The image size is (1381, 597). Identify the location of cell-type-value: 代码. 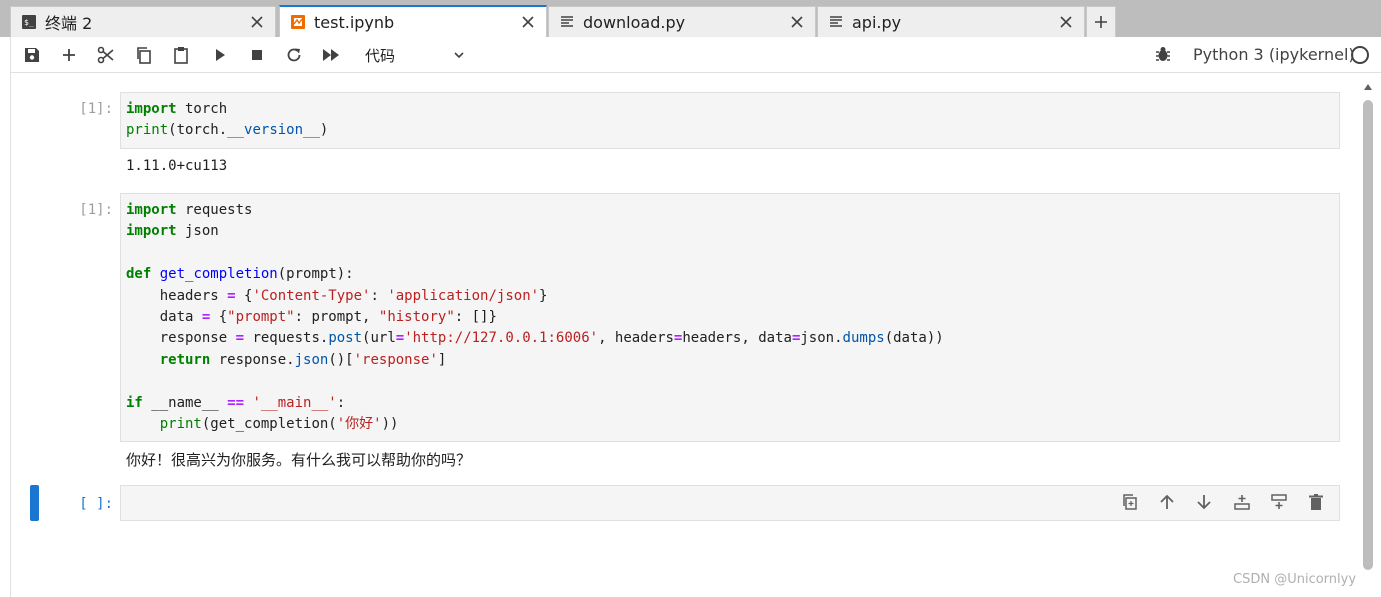
(380, 55).